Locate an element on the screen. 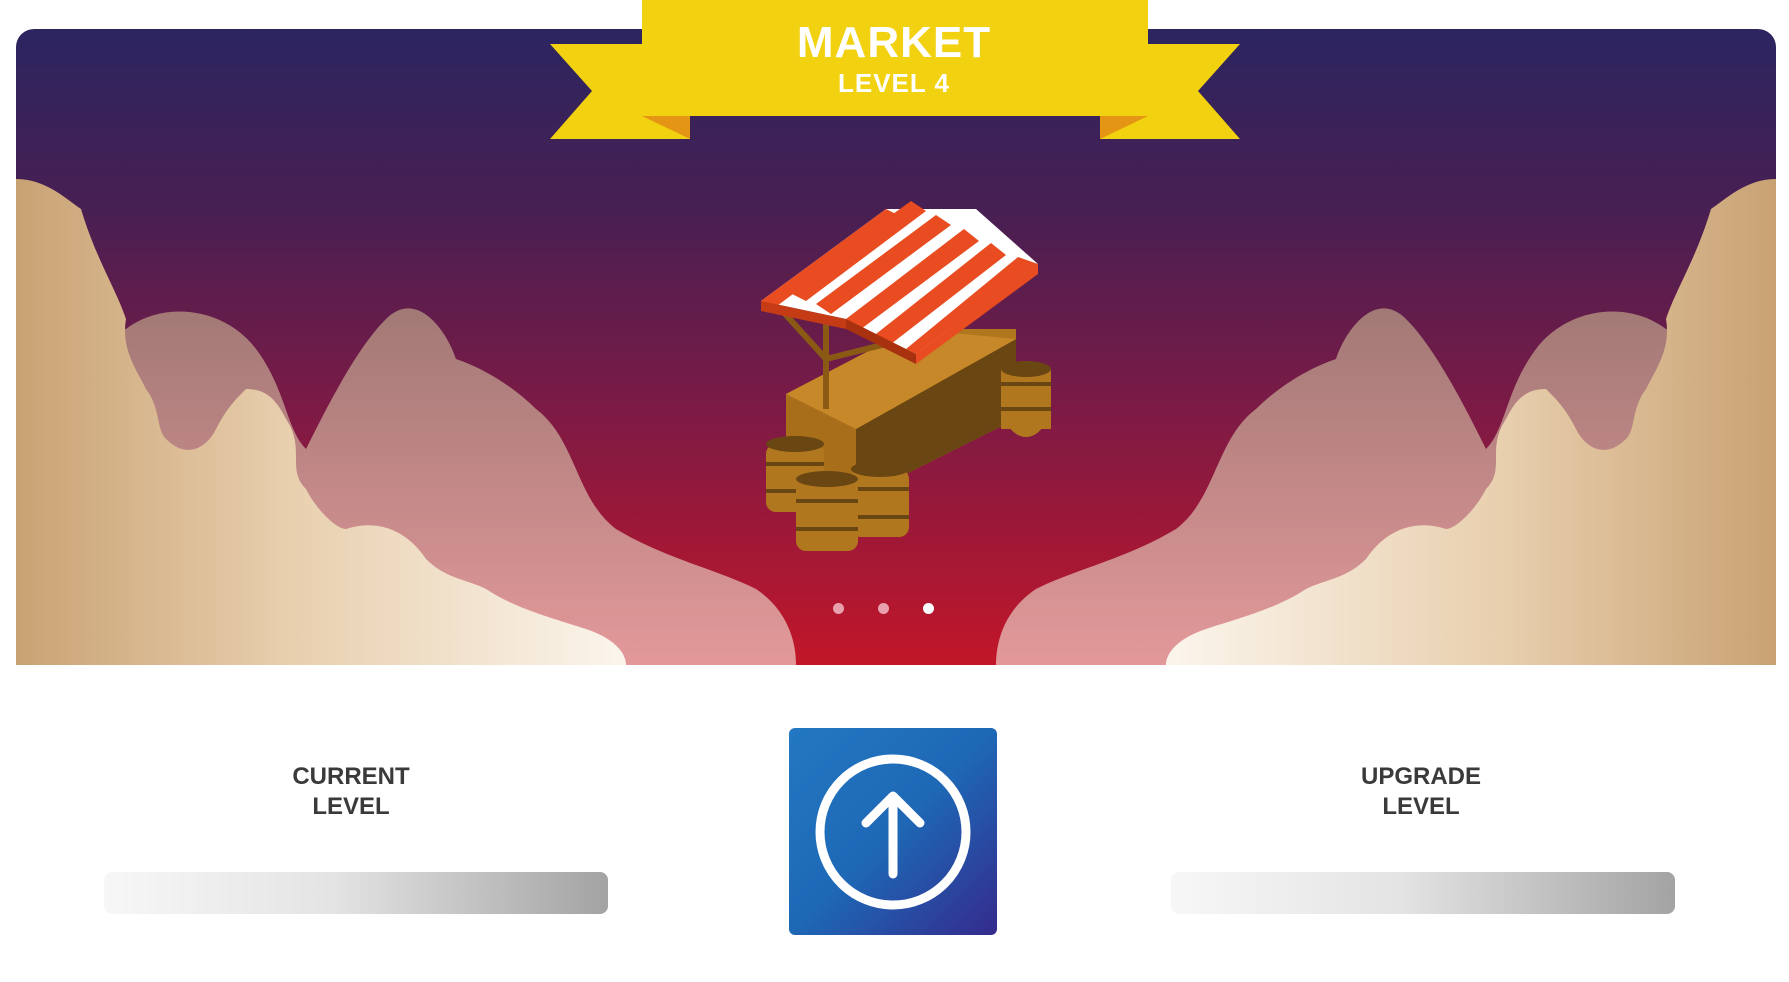 The width and height of the screenshot is (1789, 982). current-level-label-line1: CURRENT is located at coordinates (351, 776).